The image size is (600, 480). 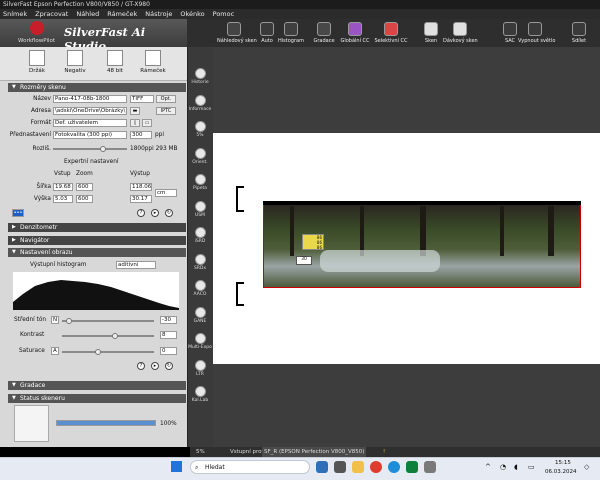 What do you see at coordinates (63, 199) in the screenshot?
I see `height-input: 5.03` at bounding box center [63, 199].